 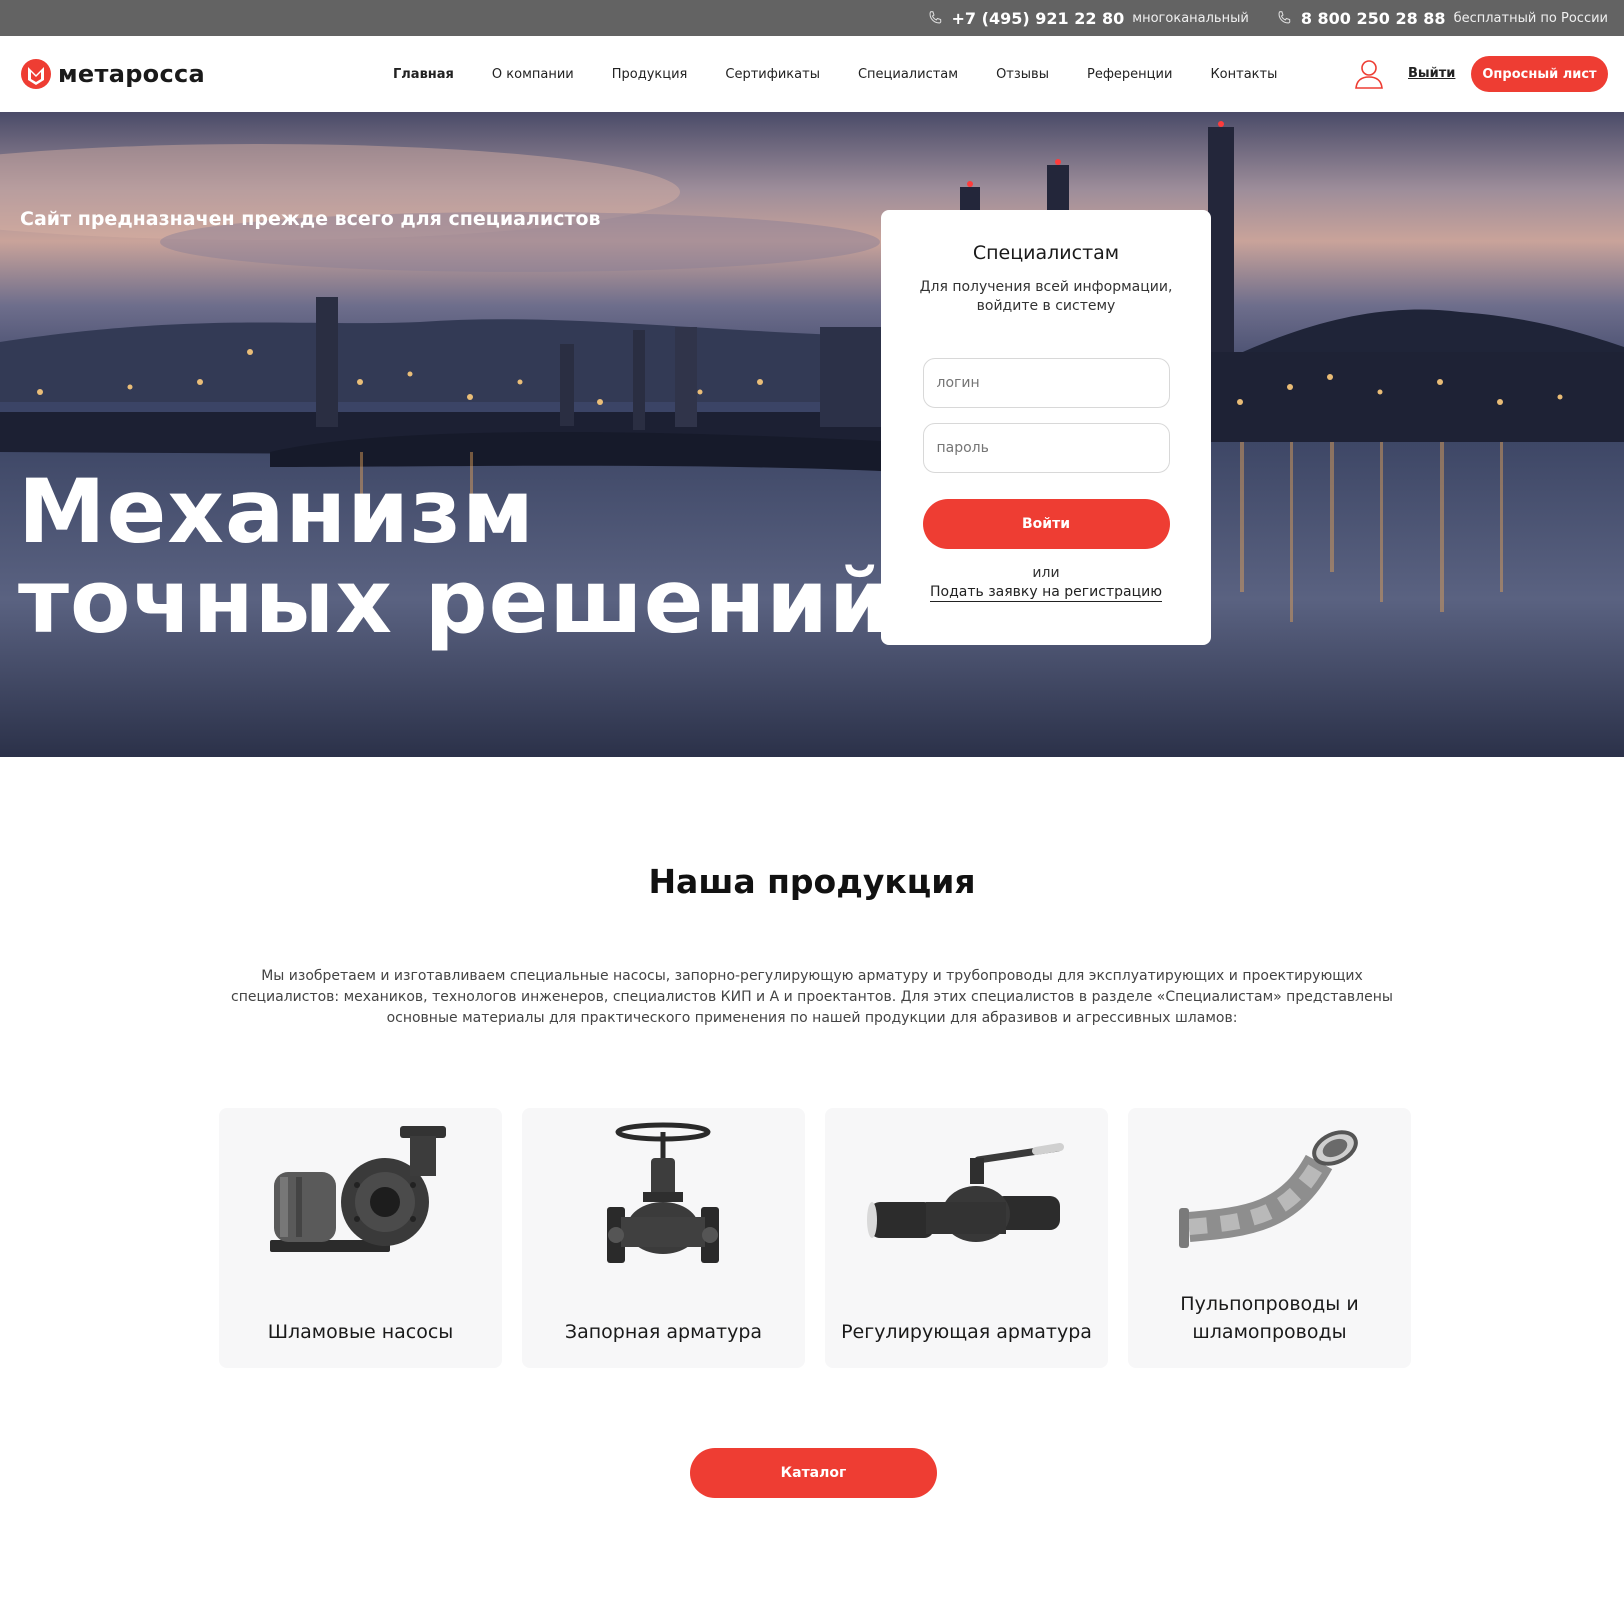 I want to click on or-label: или, so click(x=1046, y=573).